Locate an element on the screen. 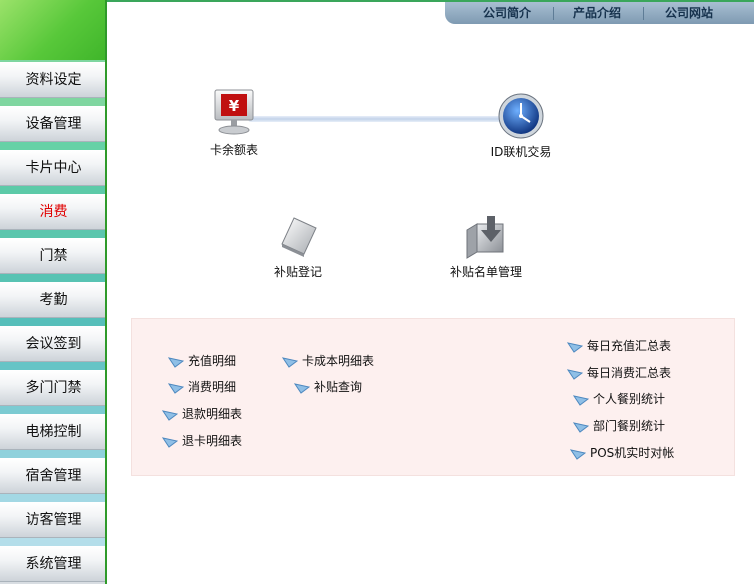 The width and height of the screenshot is (754, 584). report-link-label: 退卡明细表 is located at coordinates (212, 441).